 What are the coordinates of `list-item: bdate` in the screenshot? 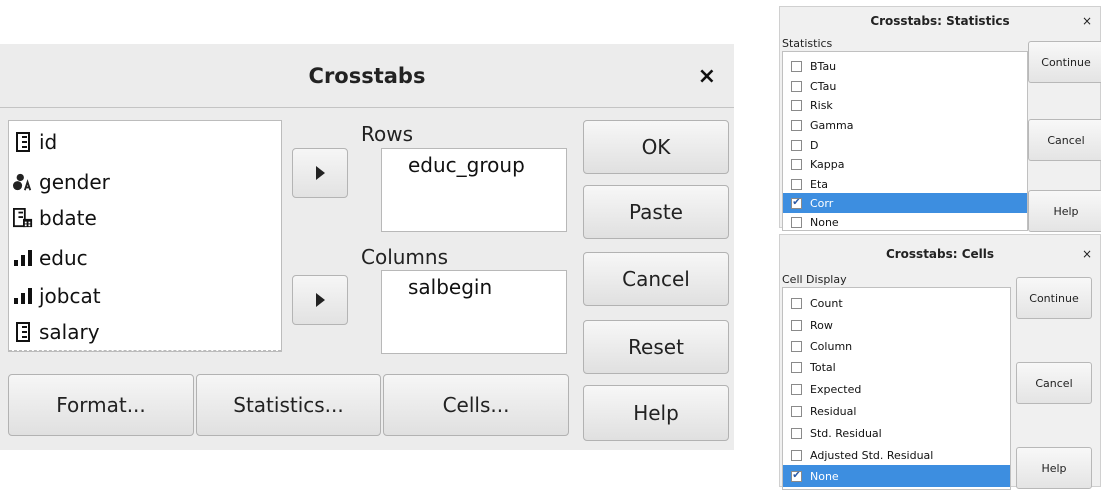 It's located at (55, 218).